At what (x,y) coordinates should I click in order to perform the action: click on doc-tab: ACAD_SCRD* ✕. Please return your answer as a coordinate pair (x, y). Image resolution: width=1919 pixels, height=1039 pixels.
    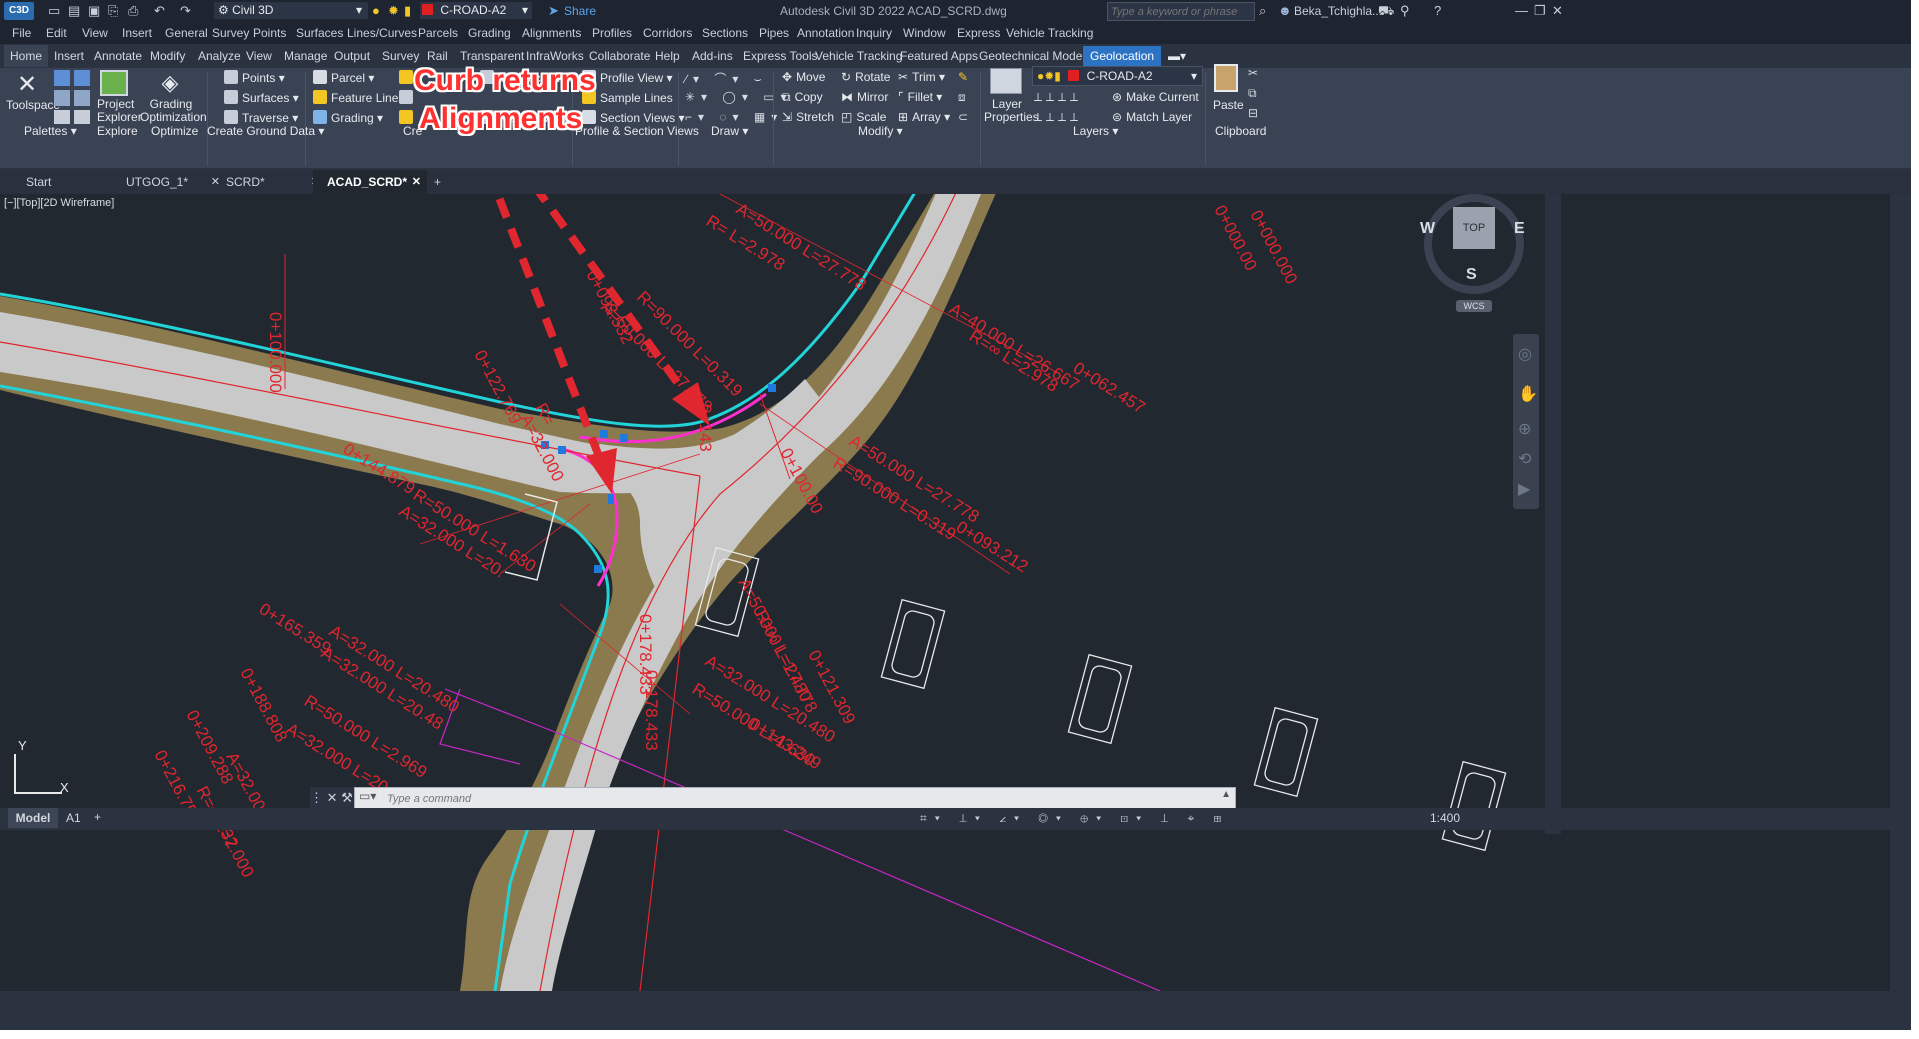
    Looking at the image, I should click on (370, 182).